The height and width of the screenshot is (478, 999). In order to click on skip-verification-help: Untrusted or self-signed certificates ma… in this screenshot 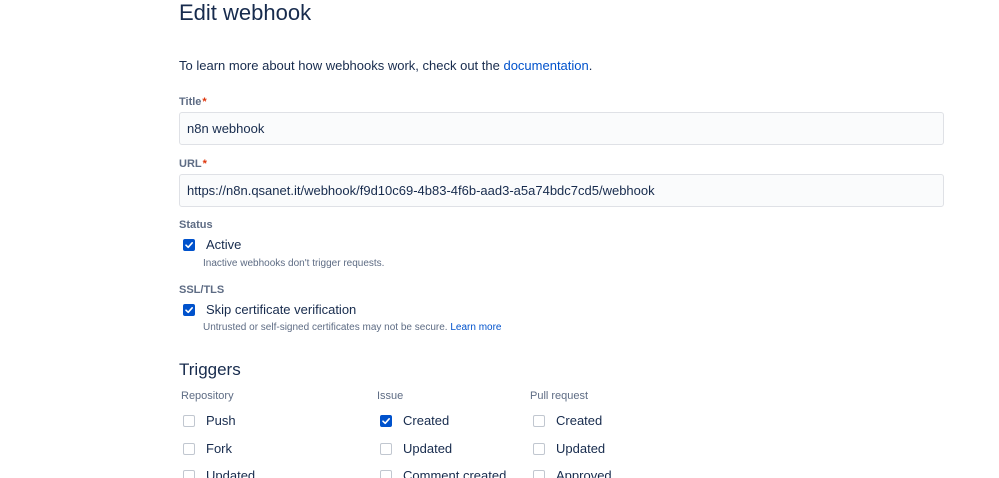, I will do `click(352, 328)`.